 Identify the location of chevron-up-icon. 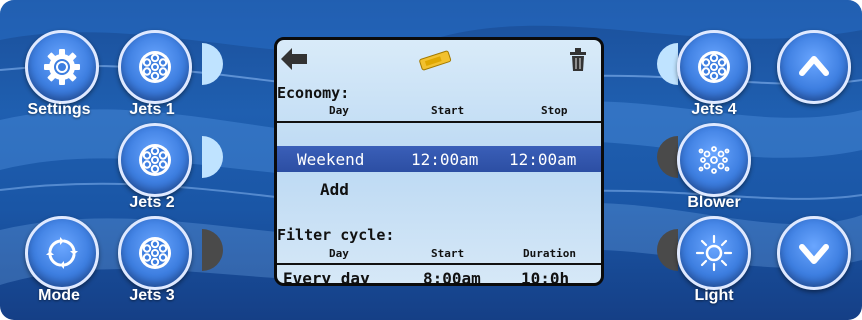
(814, 66).